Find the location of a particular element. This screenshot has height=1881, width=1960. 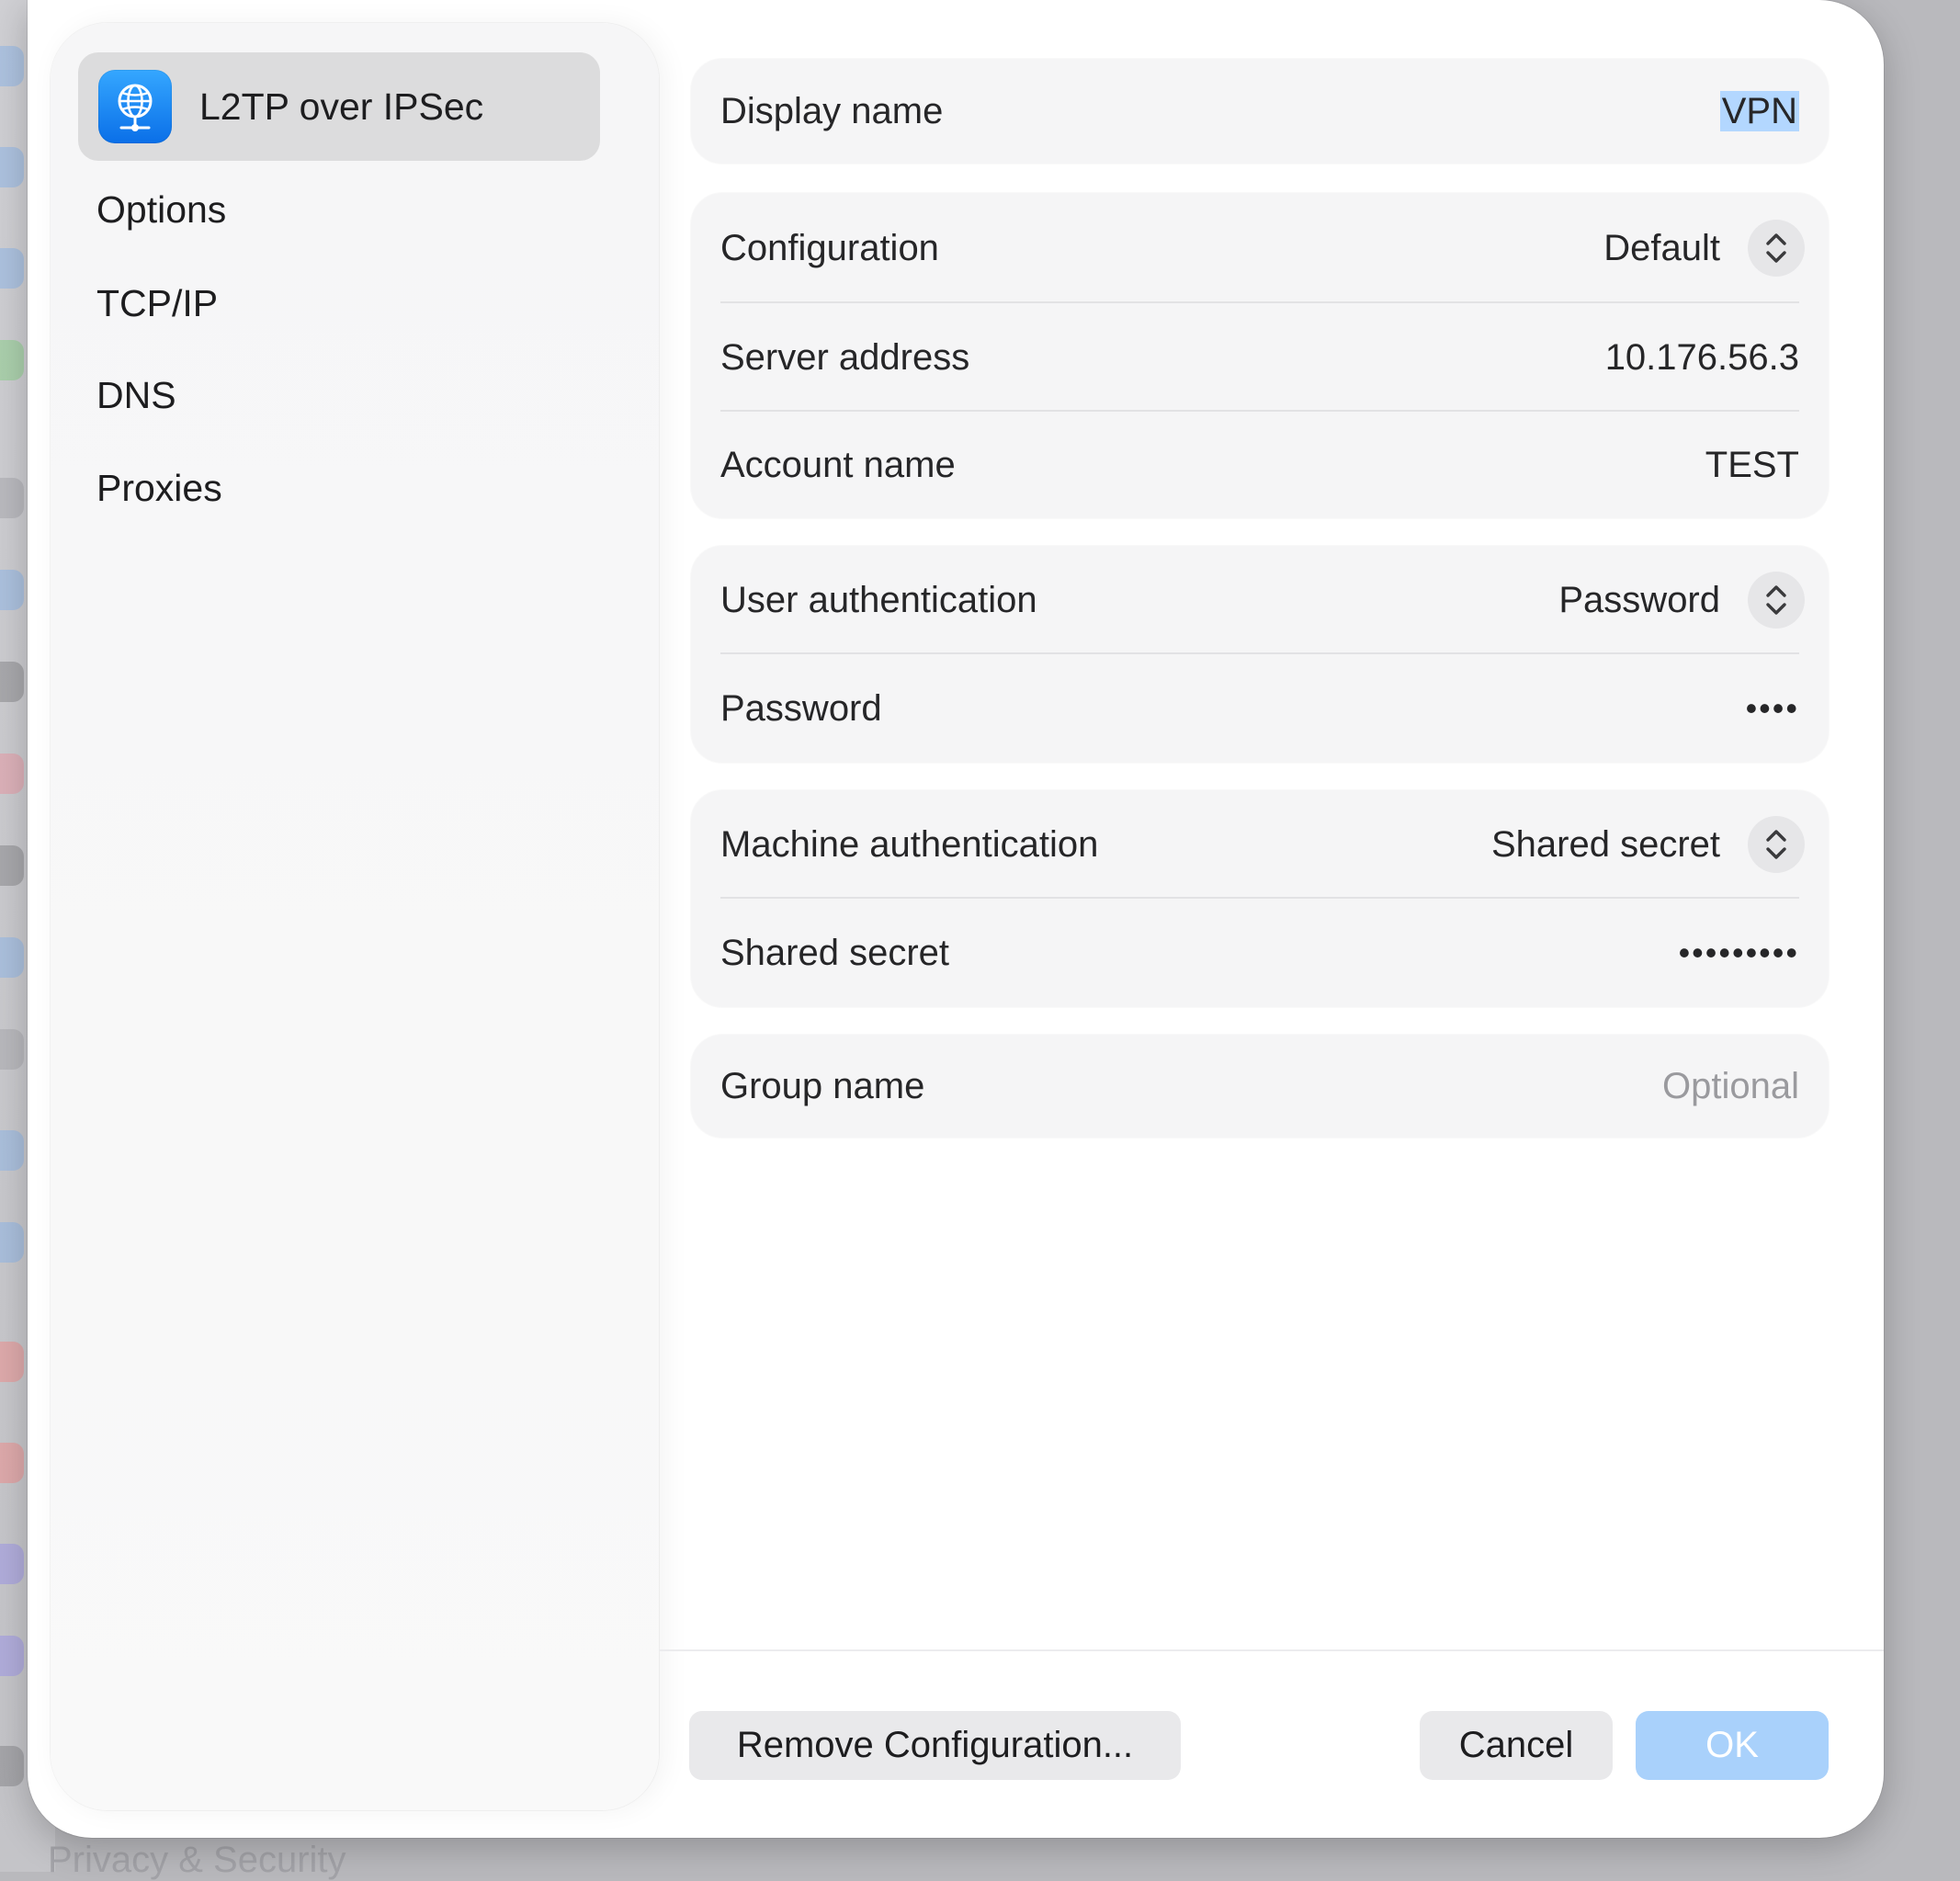

display-name-label: Display name is located at coordinates (832, 110).